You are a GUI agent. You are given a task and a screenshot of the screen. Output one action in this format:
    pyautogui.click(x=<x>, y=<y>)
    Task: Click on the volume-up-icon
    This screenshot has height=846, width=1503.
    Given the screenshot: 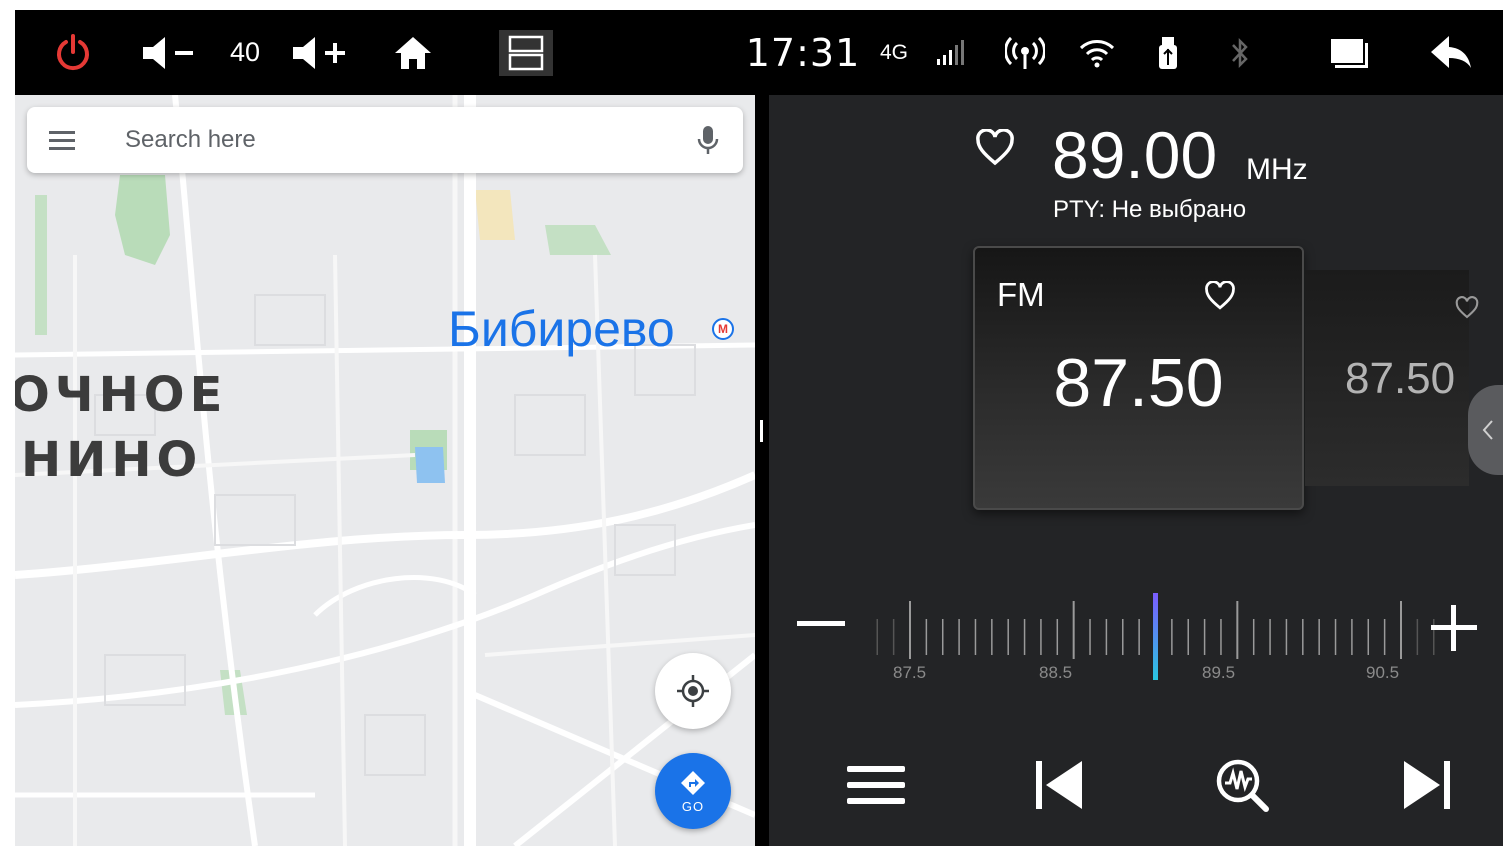 What is the action you would take?
    pyautogui.click(x=319, y=52)
    